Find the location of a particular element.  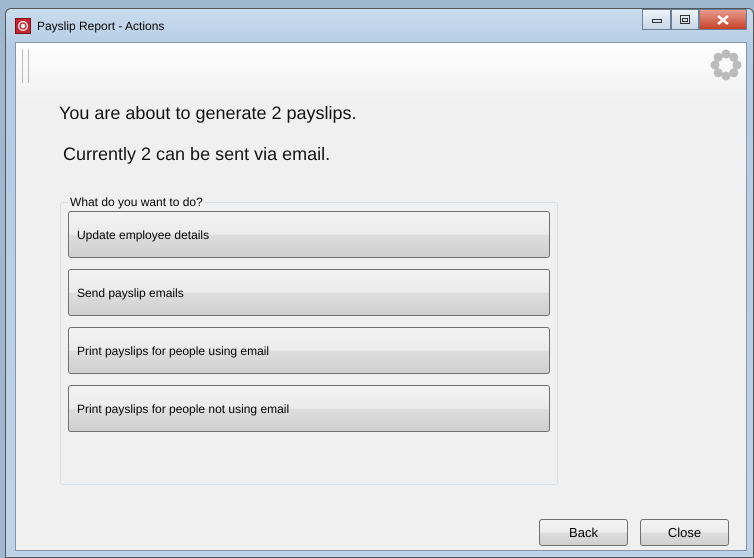

close-button: Close is located at coordinates (684, 532).